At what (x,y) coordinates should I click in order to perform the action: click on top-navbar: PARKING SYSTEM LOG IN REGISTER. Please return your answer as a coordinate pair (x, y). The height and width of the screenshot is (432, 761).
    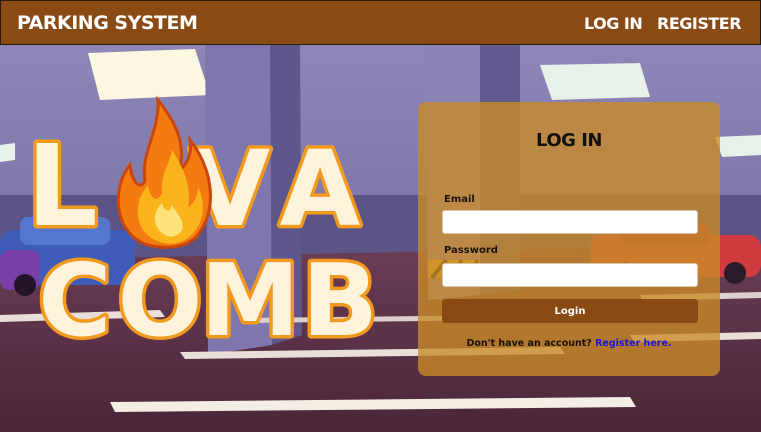
    Looking at the image, I should click on (380, 22).